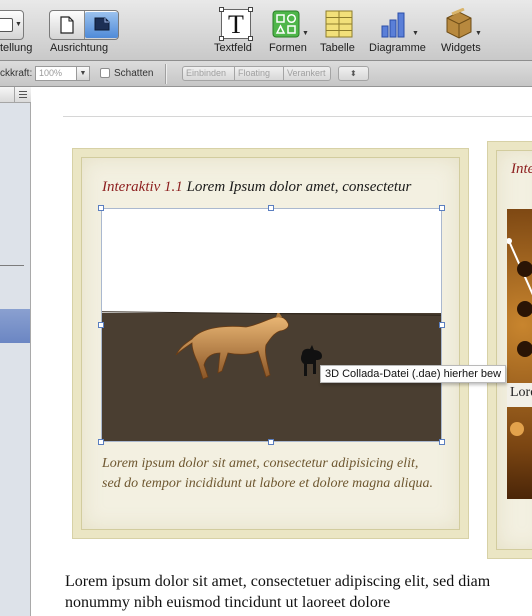 This screenshot has height=616, width=532. Describe the element at coordinates (413, 374) in the screenshot. I see `drop-hint-tooltip: 3D Collada-Datei (.dae) hierher bew` at that location.